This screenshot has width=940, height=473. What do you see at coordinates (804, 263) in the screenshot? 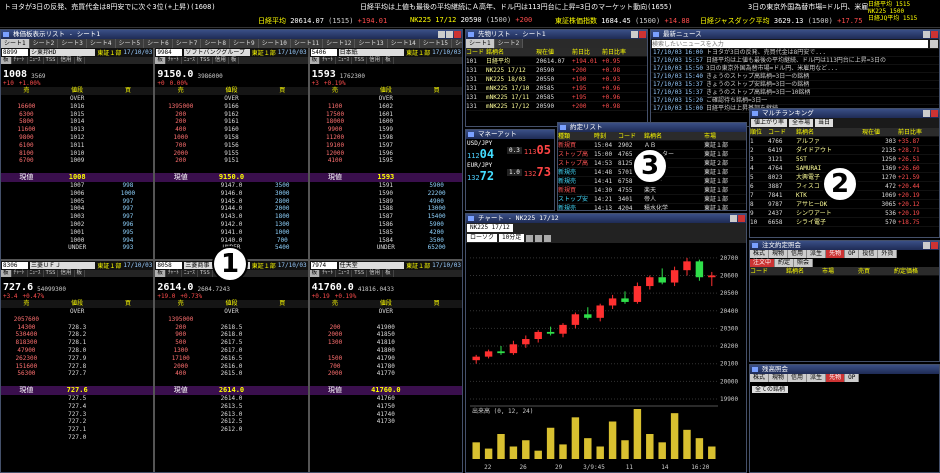
I see `order-subtab: 照会` at bounding box center [804, 263].